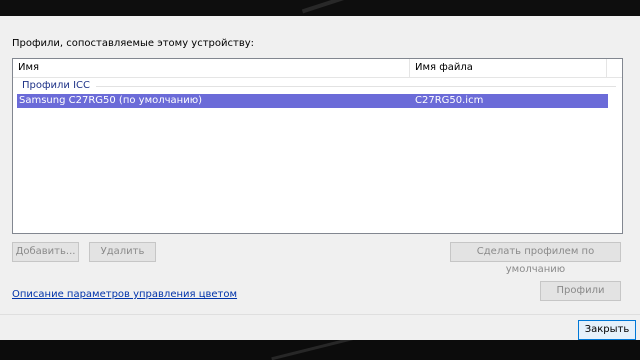 The image size is (640, 360). I want to click on group-label-icc: Профили ICC, so click(59, 86).